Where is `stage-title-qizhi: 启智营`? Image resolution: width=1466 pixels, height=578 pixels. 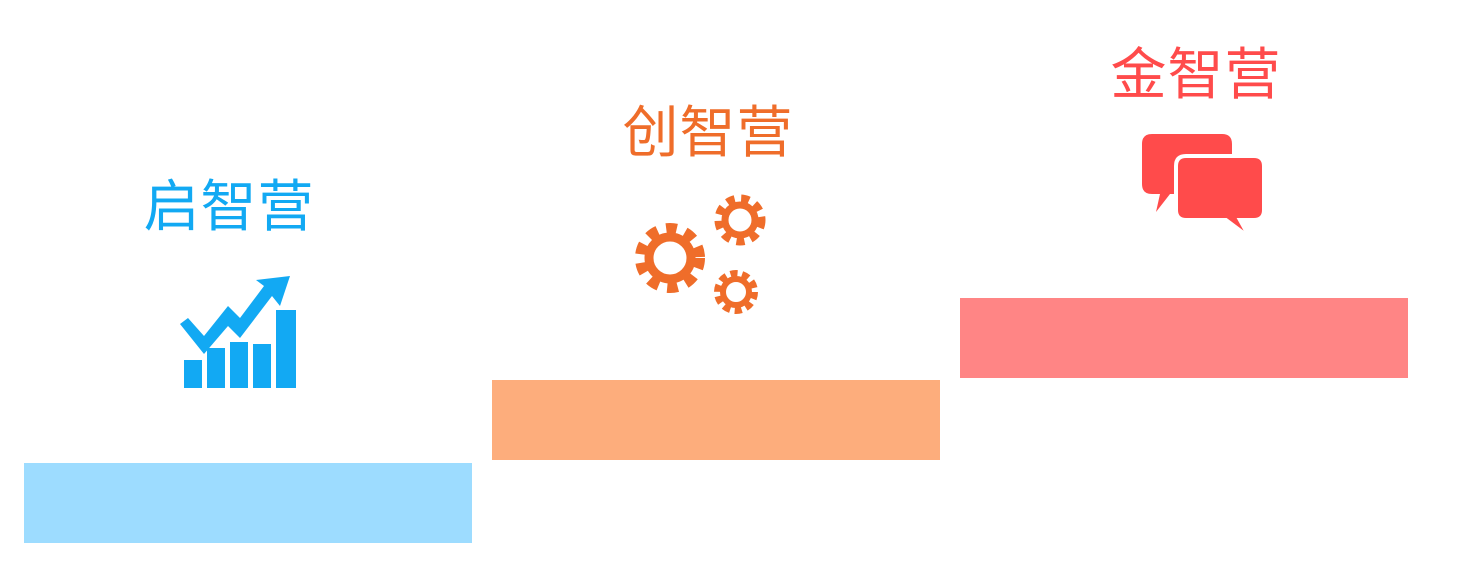
stage-title-qizhi: 启智营 is located at coordinates (229, 207).